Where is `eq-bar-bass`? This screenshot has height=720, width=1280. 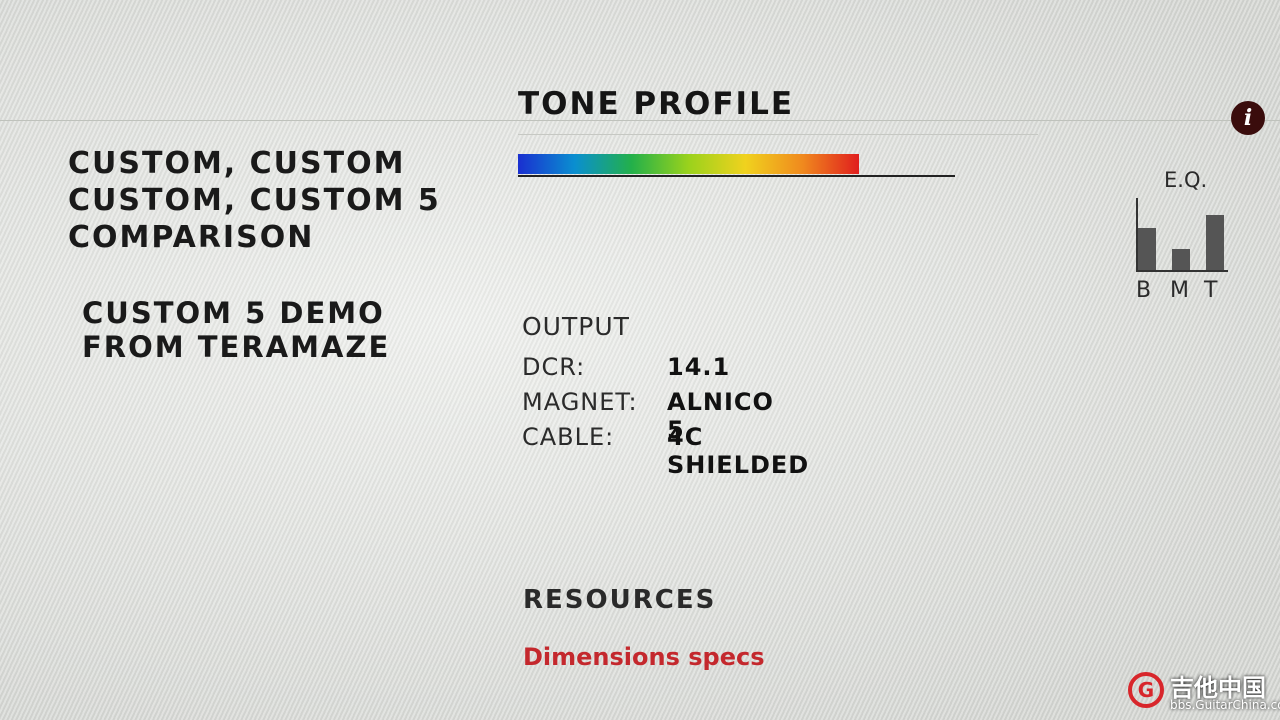
eq-bar-bass is located at coordinates (1147, 249).